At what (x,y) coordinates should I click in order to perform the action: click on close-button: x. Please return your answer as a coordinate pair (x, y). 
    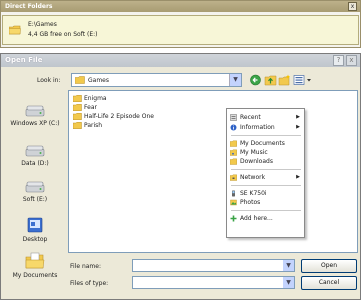
    Looking at the image, I should click on (351, 60).